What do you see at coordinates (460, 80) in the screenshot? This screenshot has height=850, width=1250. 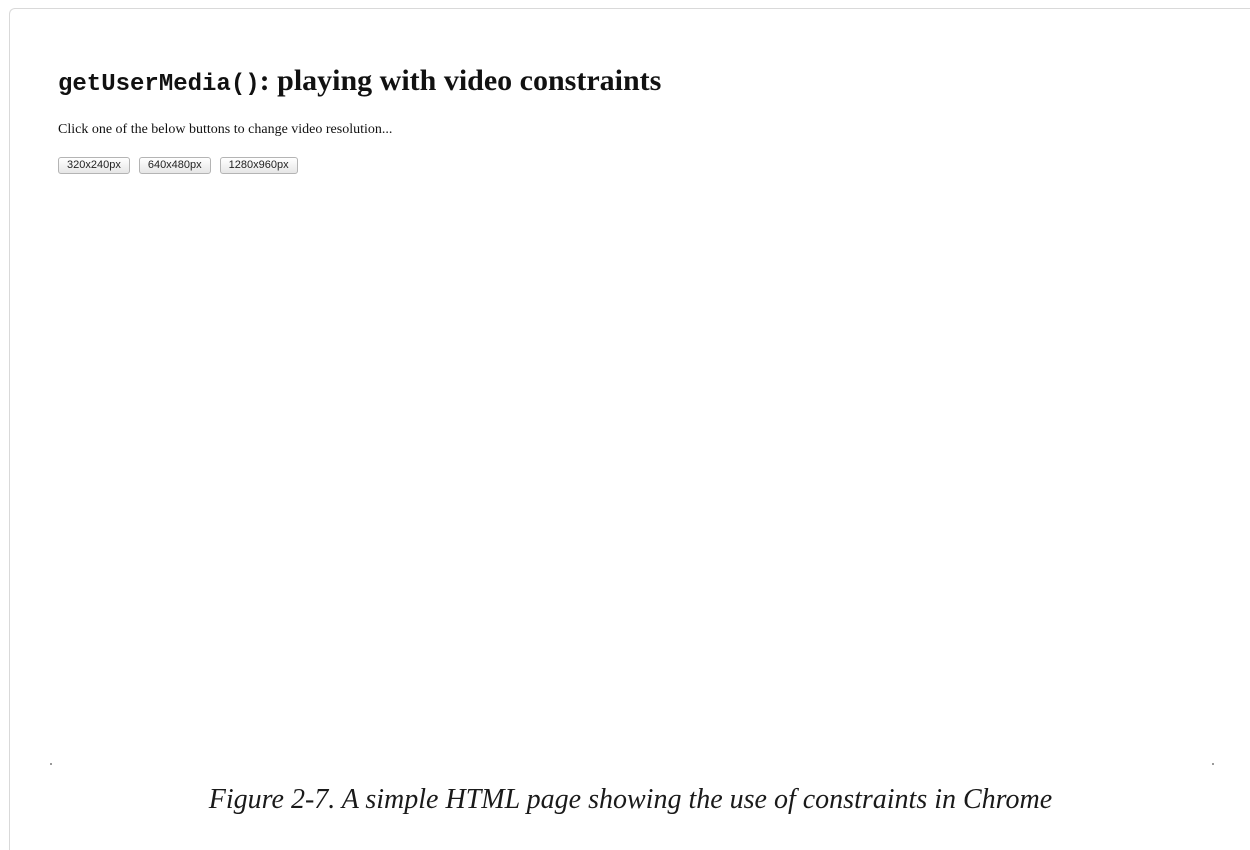 I see `page-title-text: : playing with video constraints` at bounding box center [460, 80].